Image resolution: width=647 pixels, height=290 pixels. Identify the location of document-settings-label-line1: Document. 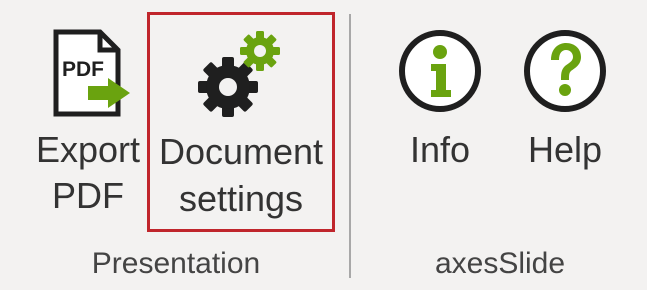
(241, 151).